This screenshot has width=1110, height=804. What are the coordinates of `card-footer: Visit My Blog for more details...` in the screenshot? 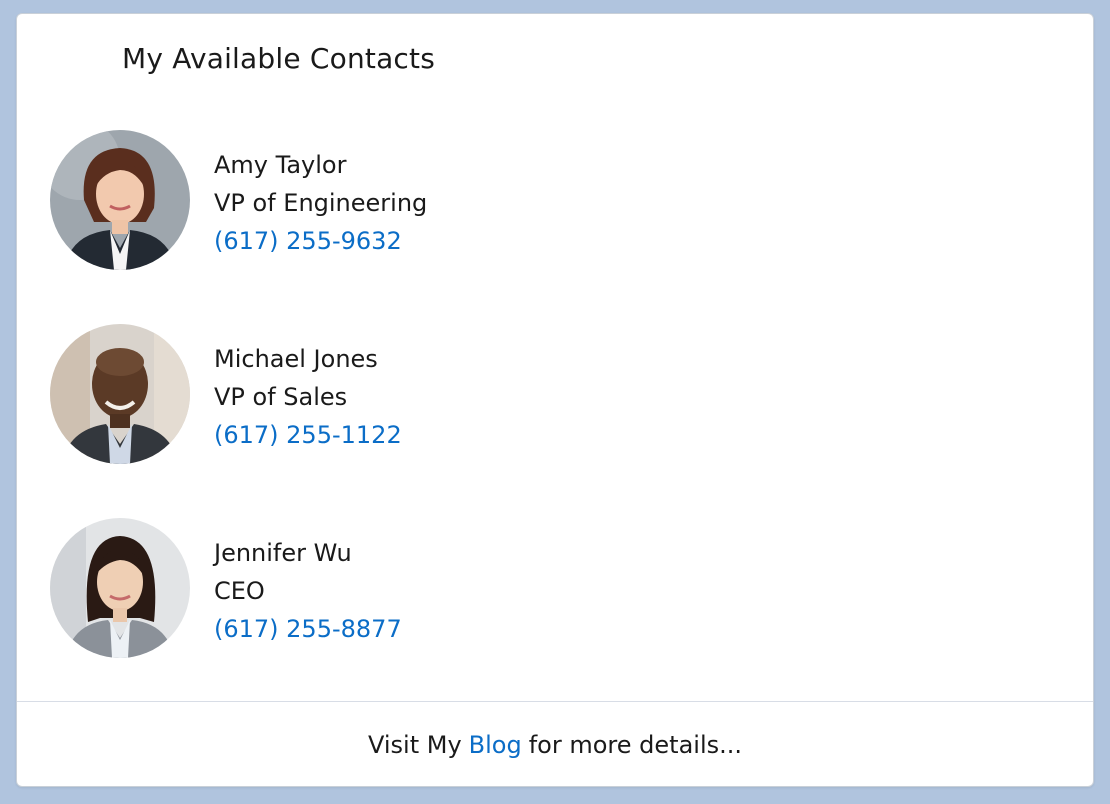 It's located at (555, 744).